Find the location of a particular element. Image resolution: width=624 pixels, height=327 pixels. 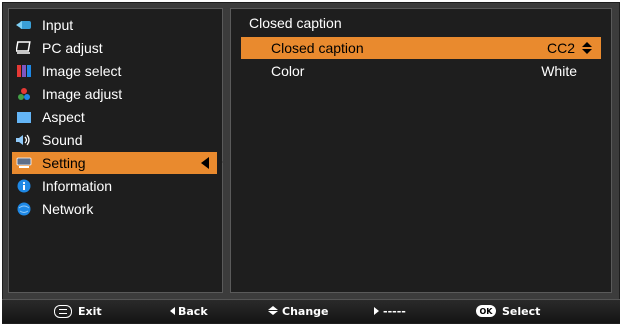

next-hint: ----- is located at coordinates (390, 311).